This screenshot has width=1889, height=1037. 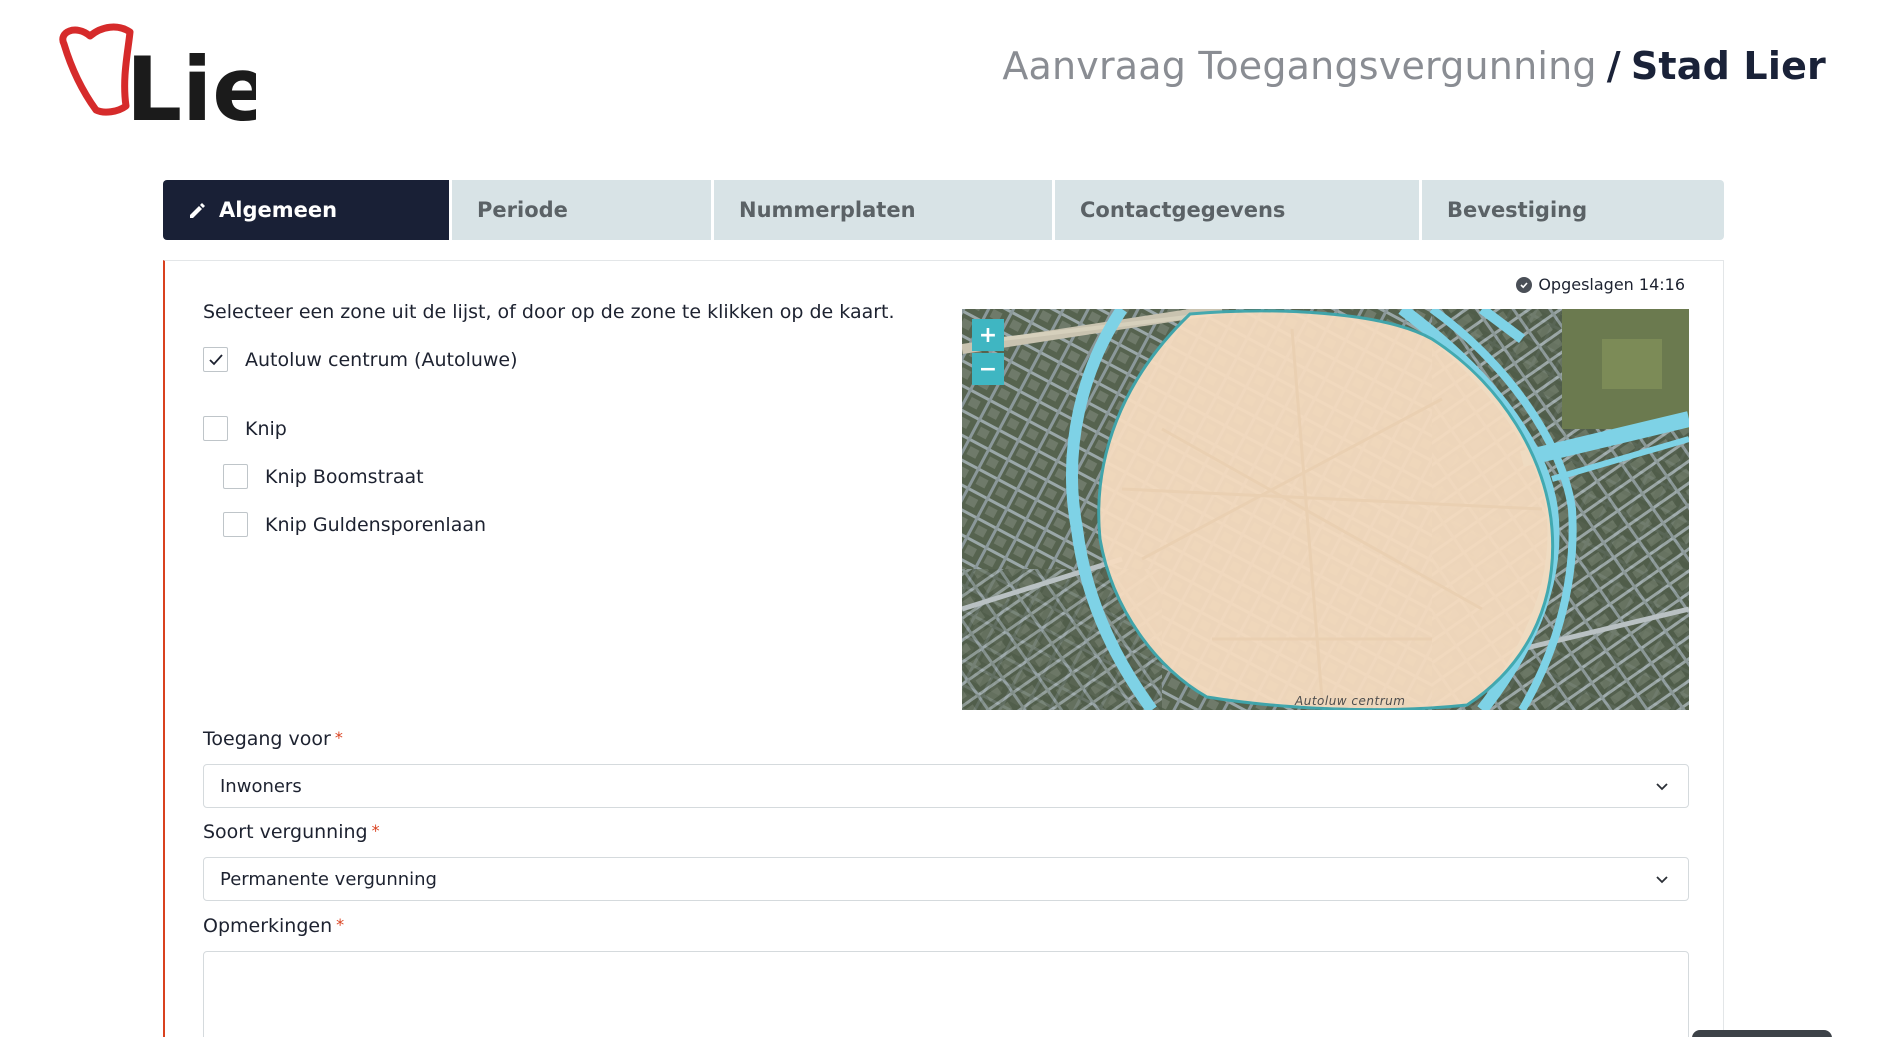 I want to click on zone-option-knip-boomstraat: Knip Boomstraat, so click(x=323, y=476).